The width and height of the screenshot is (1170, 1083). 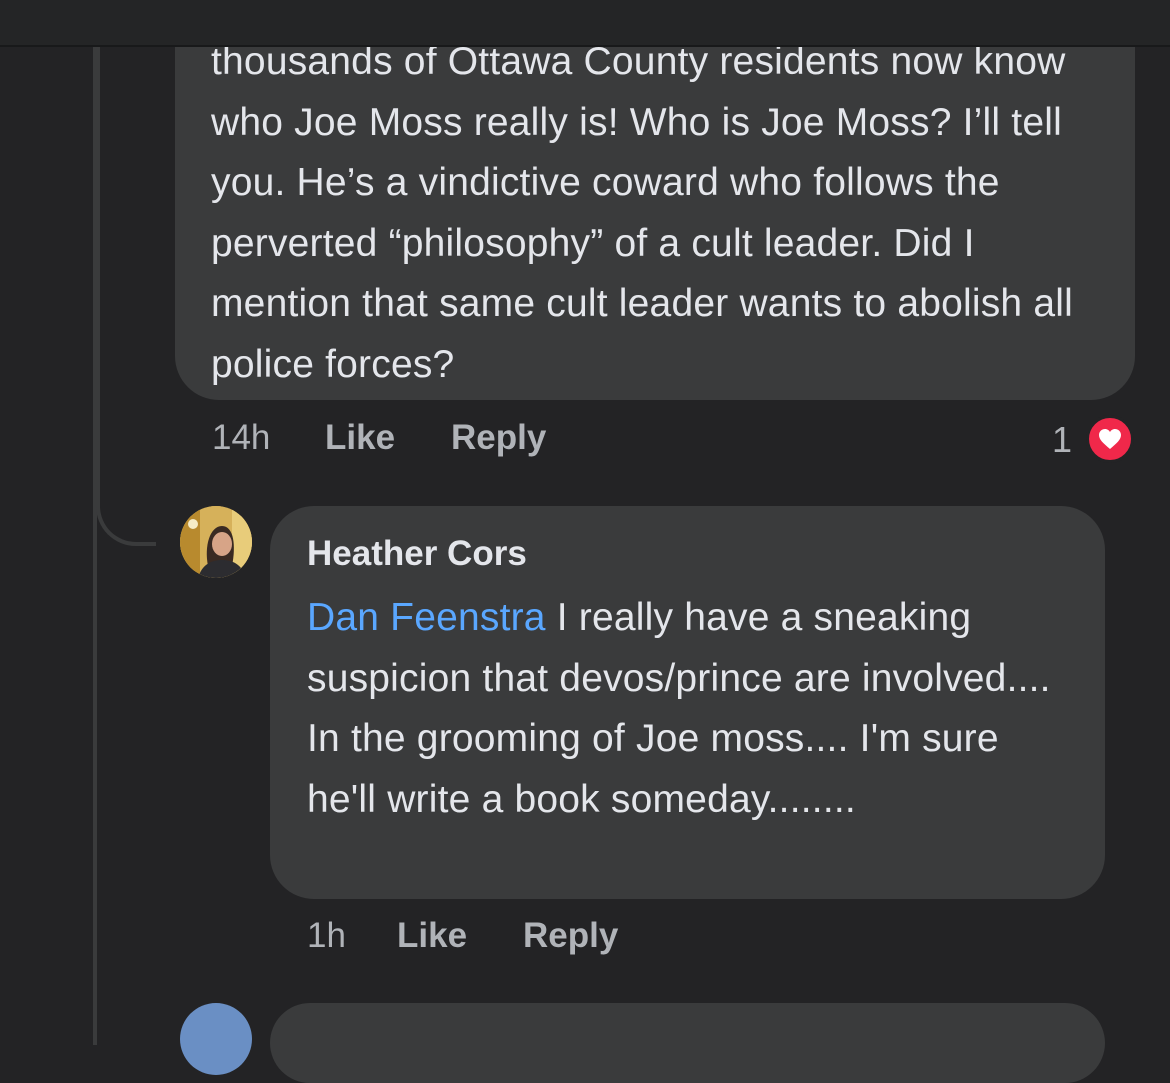 I want to click on comment-bubble, so click(x=687, y=1043).